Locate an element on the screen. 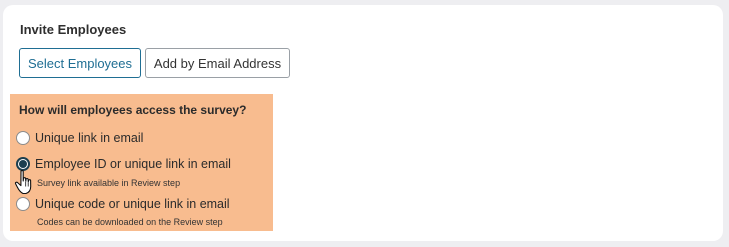  option-unique-code: Unique code or unique link in email is located at coordinates (123, 204).